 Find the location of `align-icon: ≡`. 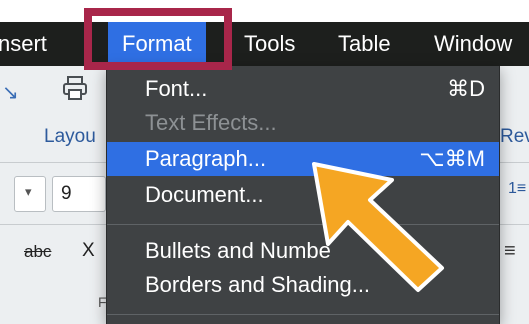

align-icon: ≡ is located at coordinates (510, 251).